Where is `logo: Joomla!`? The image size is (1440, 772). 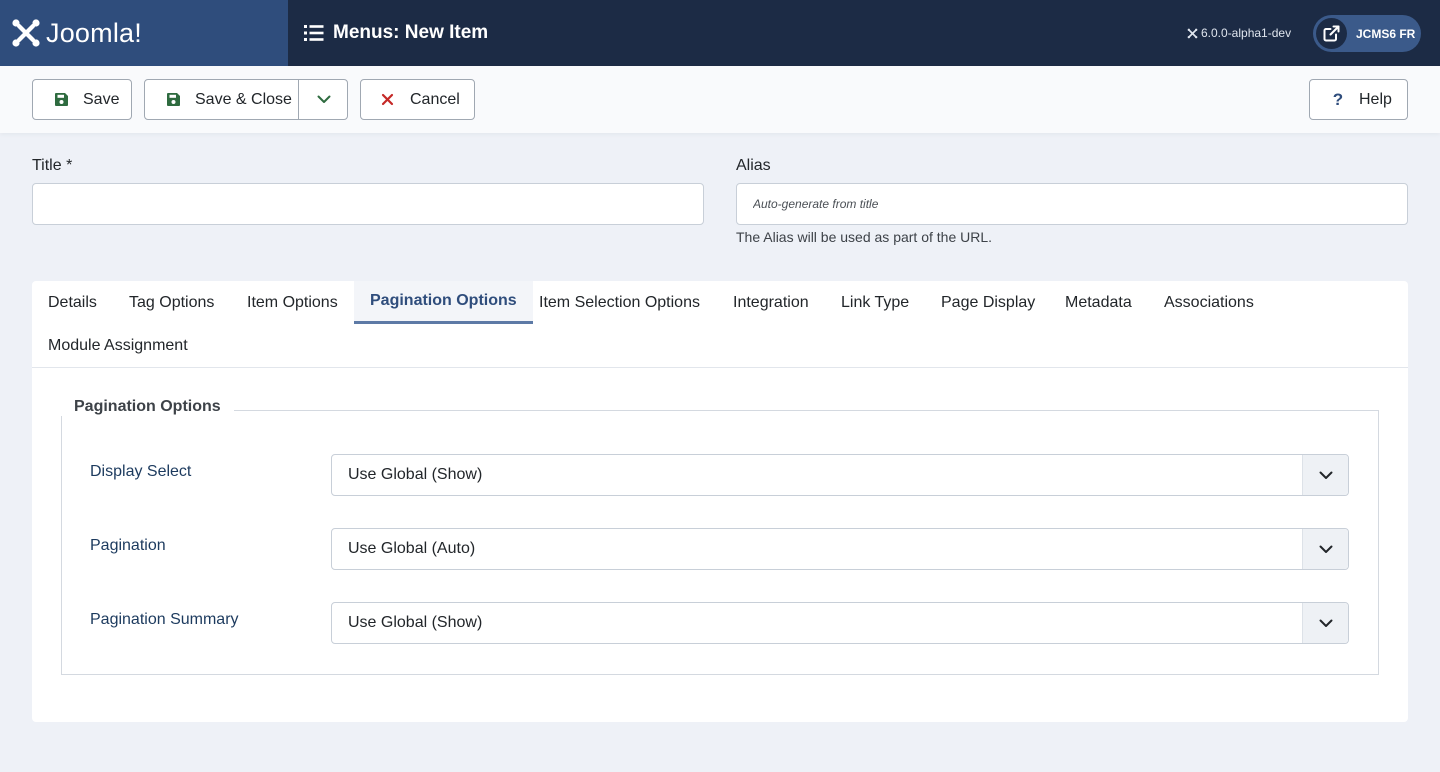 logo: Joomla! is located at coordinates (144, 33).